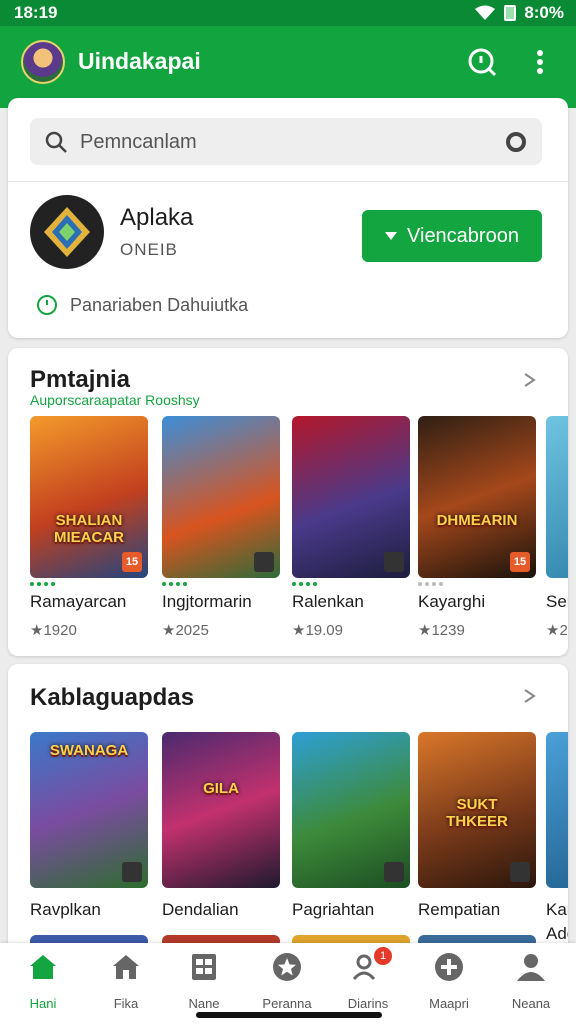 The width and height of the screenshot is (576, 1024). I want to click on nav-item-star: Peranna, so click(287, 981).